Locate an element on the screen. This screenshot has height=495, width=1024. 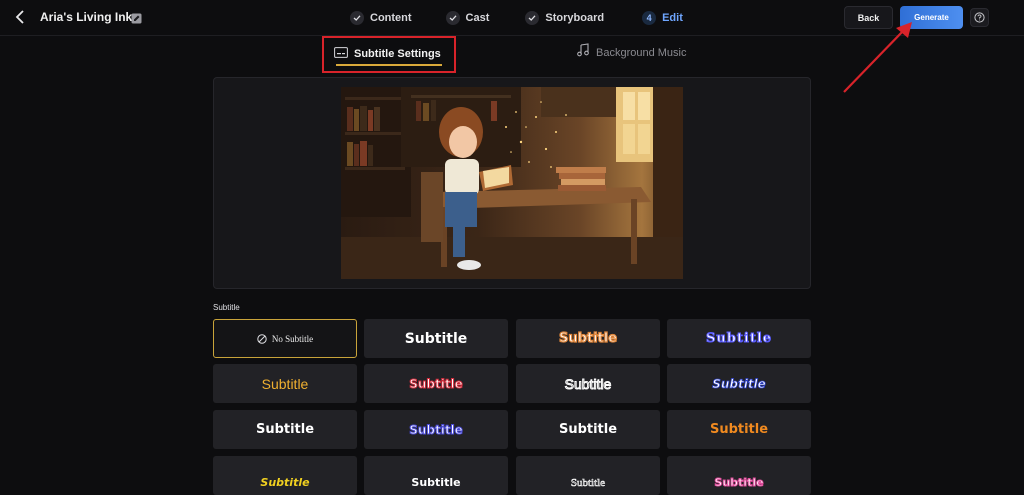
step-content: Content is located at coordinates (381, 18).